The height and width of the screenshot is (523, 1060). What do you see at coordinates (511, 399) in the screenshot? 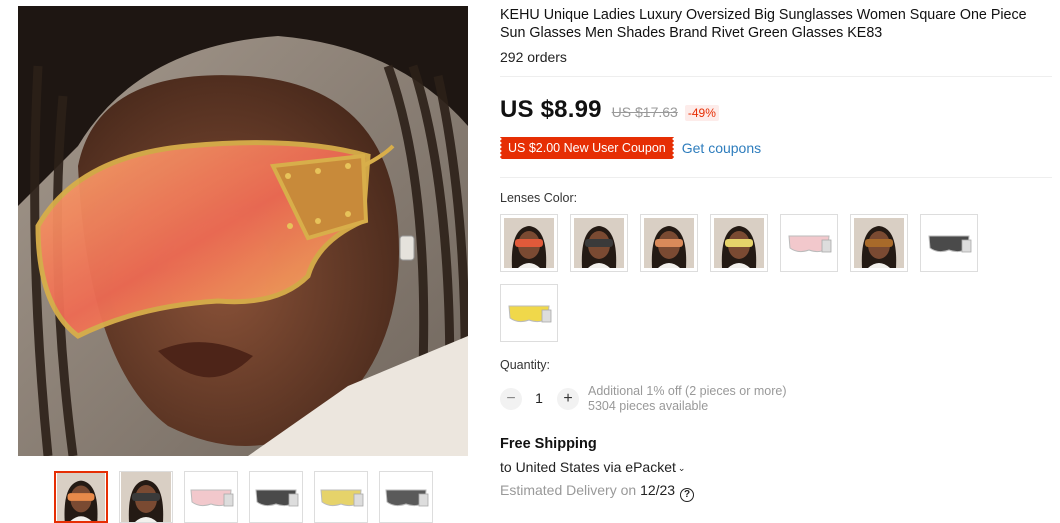
I see `quantity-decrease-button: −` at bounding box center [511, 399].